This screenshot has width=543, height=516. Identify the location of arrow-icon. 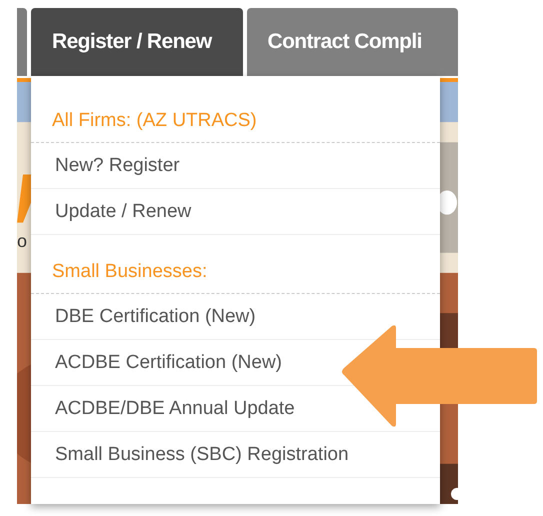
(438, 376).